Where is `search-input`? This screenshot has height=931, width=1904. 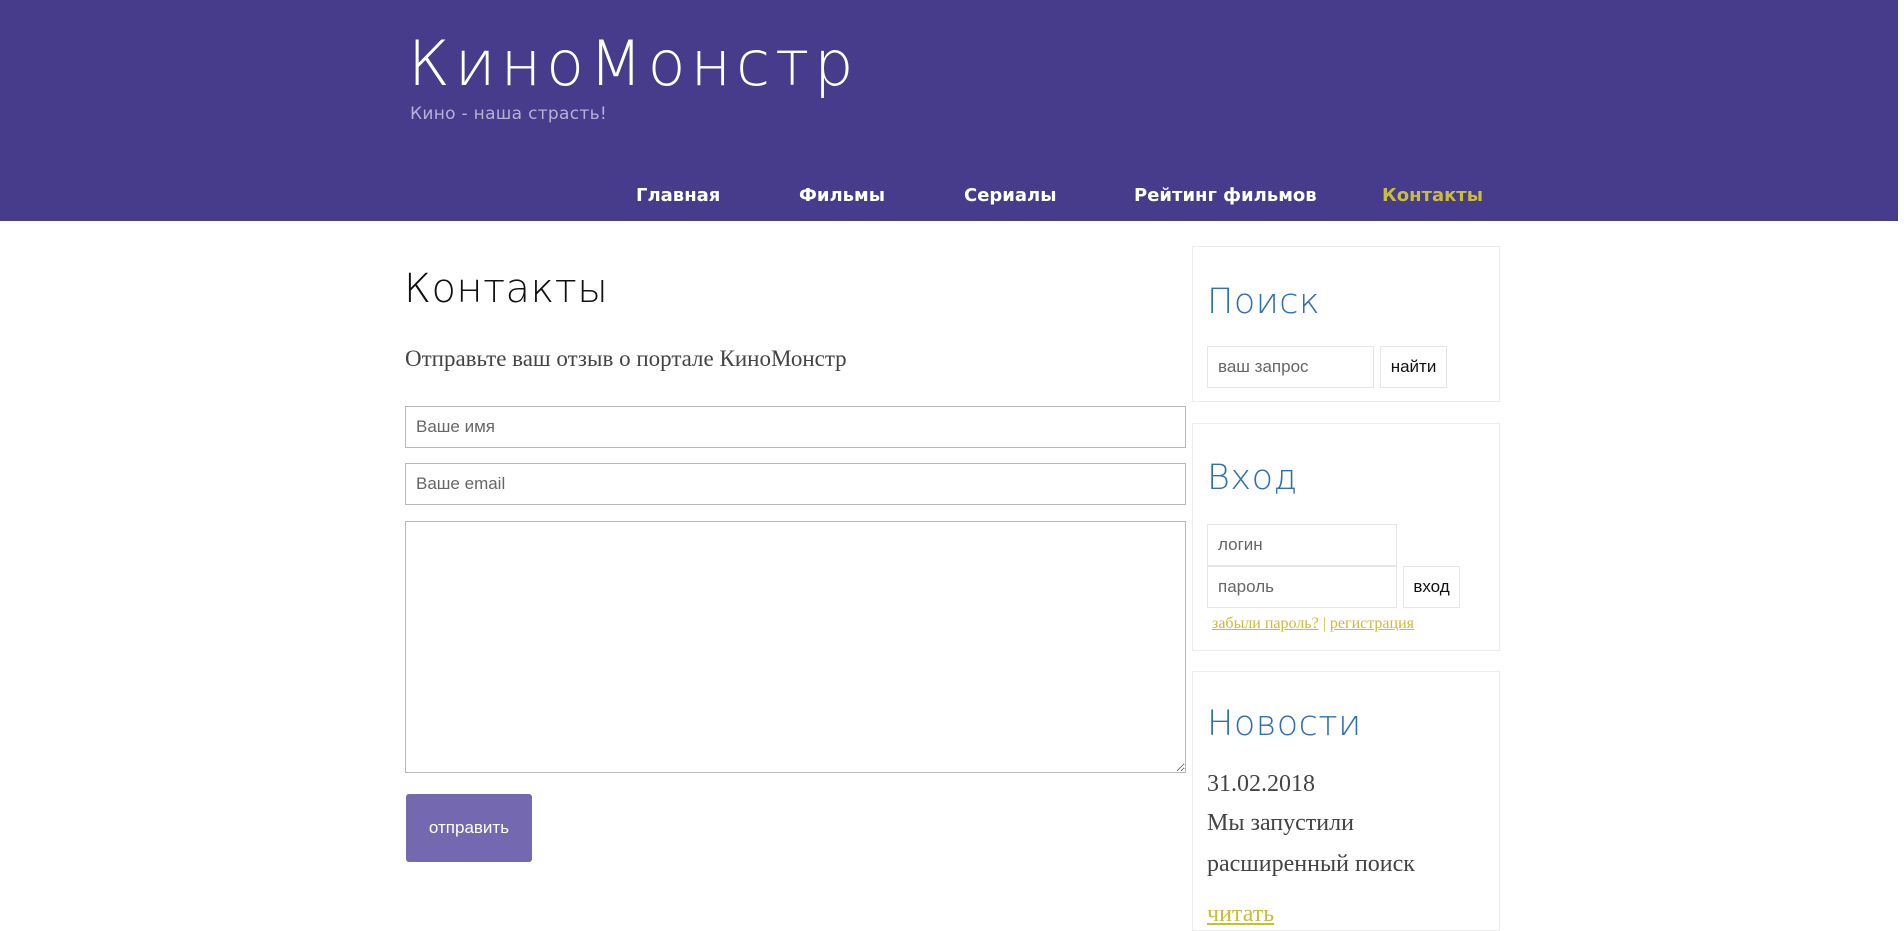 search-input is located at coordinates (1290, 367).